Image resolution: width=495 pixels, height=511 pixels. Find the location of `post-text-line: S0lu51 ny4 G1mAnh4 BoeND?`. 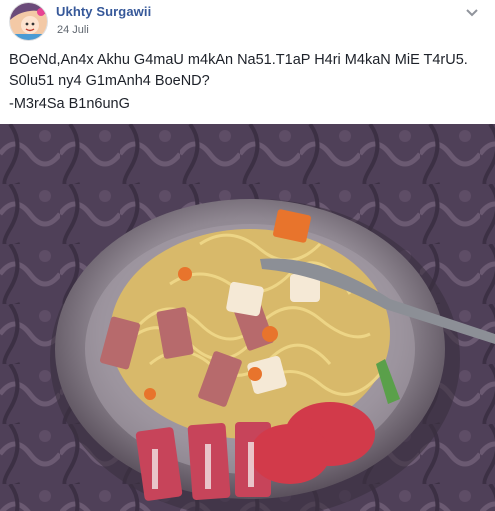

post-text-line: S0lu51 ny4 G1mAnh4 BoeND? is located at coordinates (109, 81).